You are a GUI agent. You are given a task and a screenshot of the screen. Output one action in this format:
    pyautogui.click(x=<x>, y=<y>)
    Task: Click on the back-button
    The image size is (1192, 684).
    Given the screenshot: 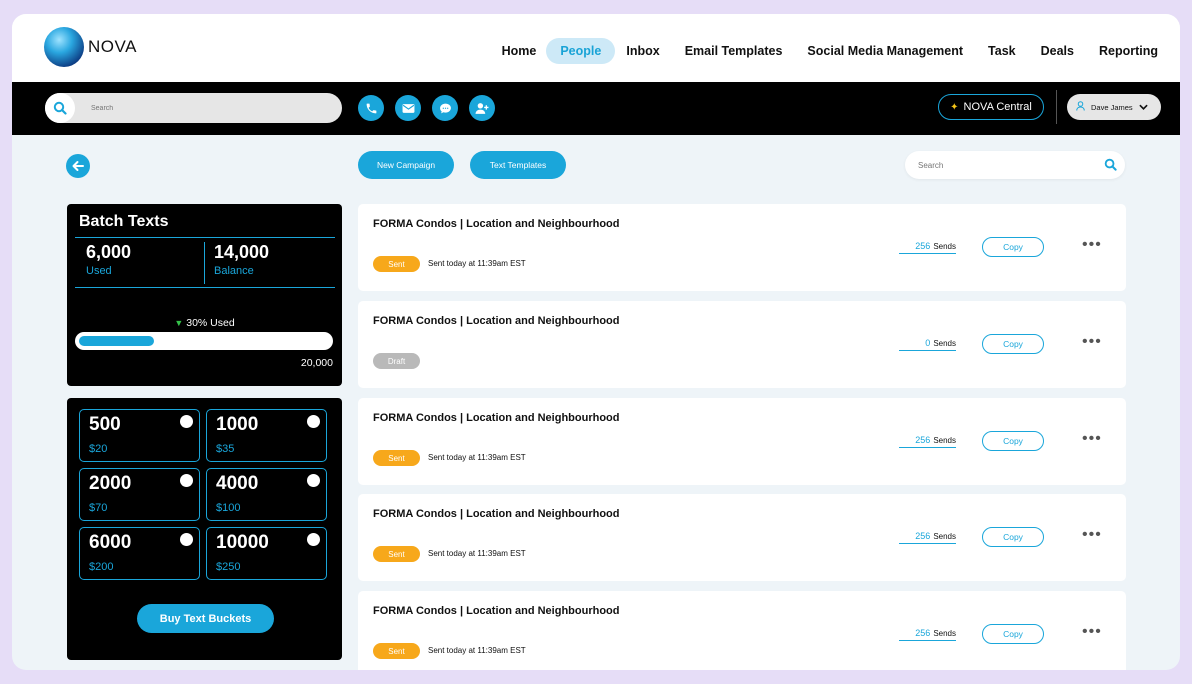 What is the action you would take?
    pyautogui.click(x=78, y=166)
    